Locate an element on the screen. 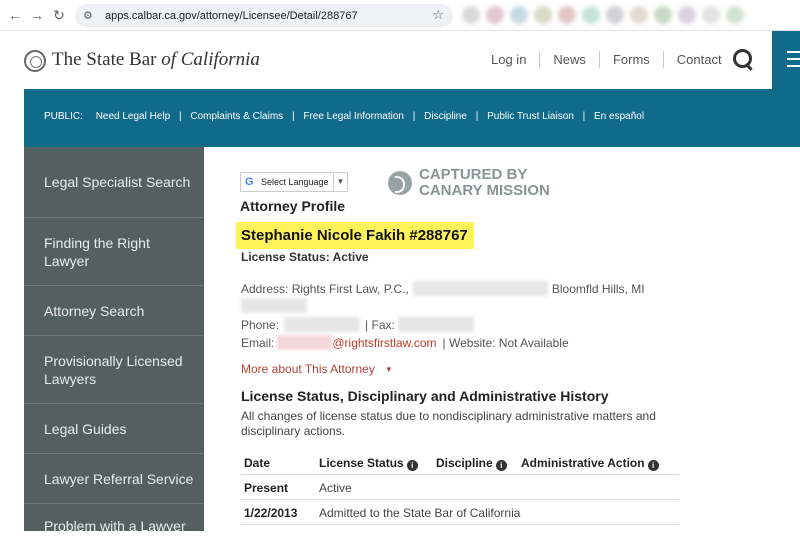 Image resolution: width=800 pixels, height=554 pixels. link-need-legal-help: Need Legal Help is located at coordinates (133, 116).